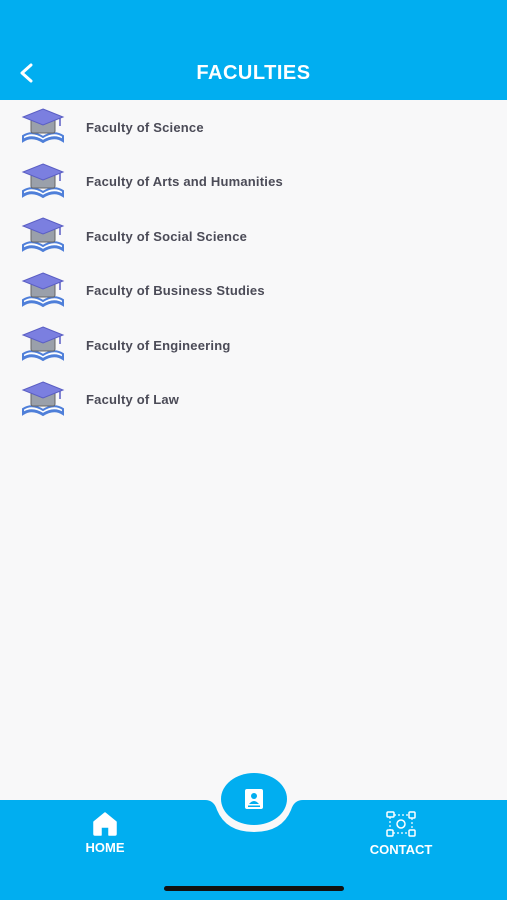 The height and width of the screenshot is (900, 507). What do you see at coordinates (254, 888) in the screenshot?
I see `home-indicator` at bounding box center [254, 888].